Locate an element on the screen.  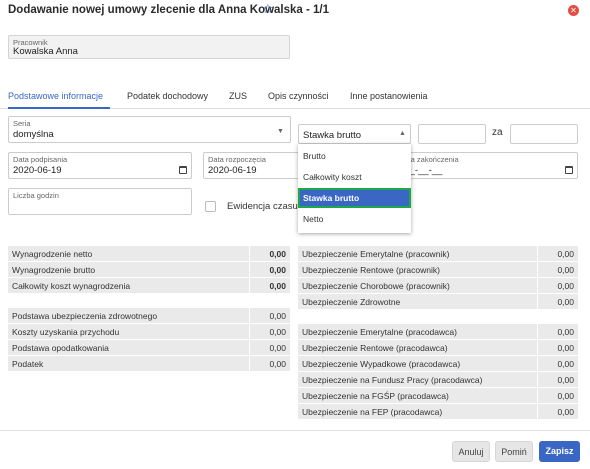
close-icon: ✕ is located at coordinates (573, 10).